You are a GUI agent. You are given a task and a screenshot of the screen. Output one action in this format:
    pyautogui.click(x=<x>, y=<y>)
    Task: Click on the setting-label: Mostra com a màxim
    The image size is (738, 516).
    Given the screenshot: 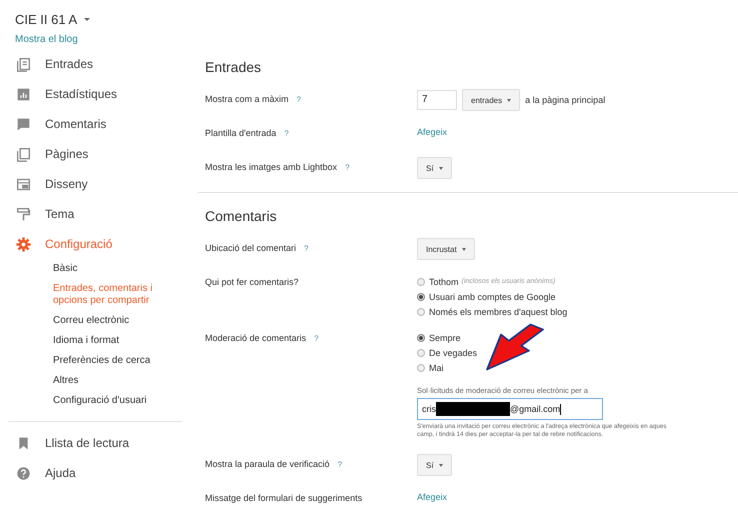 What is the action you would take?
    pyautogui.click(x=247, y=99)
    